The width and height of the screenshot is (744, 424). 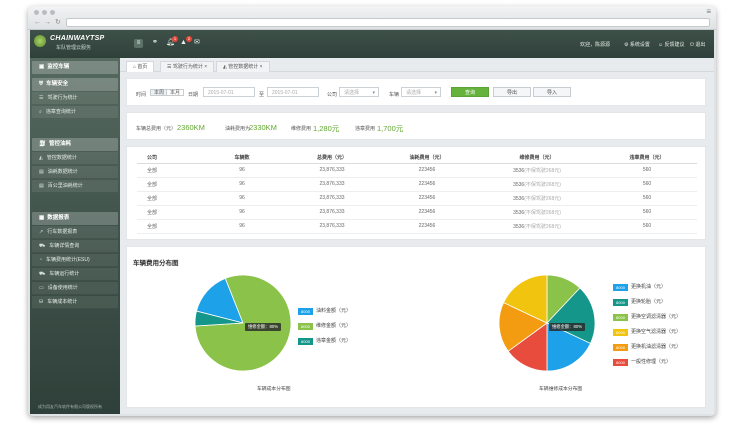 What do you see at coordinates (155, 42) in the screenshot?
I see `link-icon: ⚭` at bounding box center [155, 42].